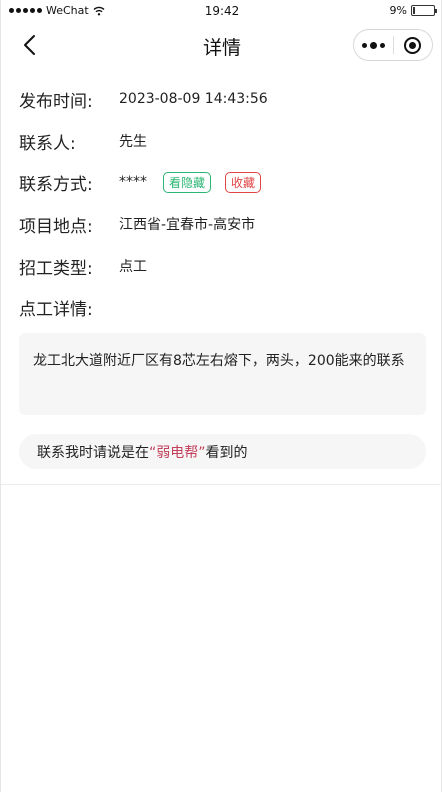  I want to click on target-icon, so click(413, 45).